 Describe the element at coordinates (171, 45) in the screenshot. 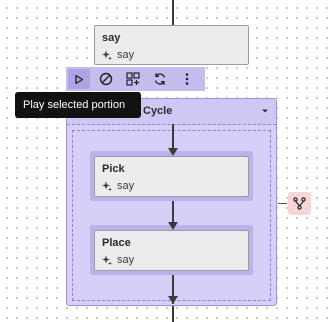

I see `say-node: say say` at that location.